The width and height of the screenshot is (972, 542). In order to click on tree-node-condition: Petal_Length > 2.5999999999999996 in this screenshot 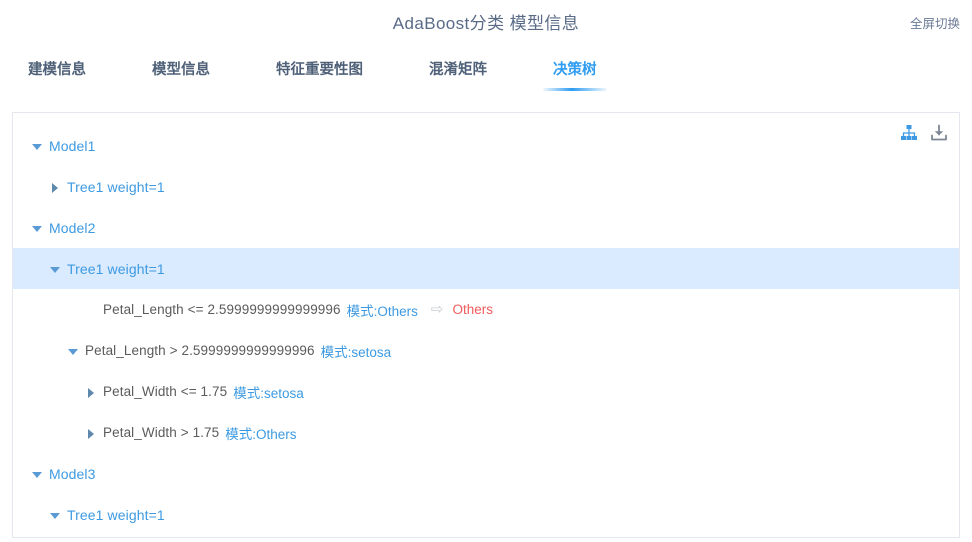, I will do `click(200, 350)`.